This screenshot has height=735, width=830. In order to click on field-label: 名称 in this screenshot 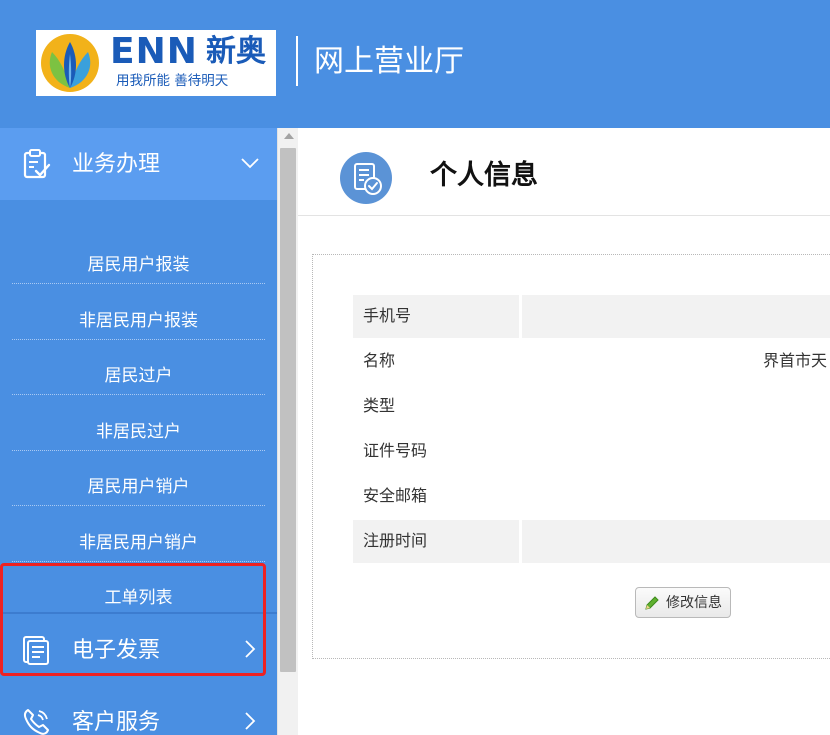, I will do `click(379, 360)`.